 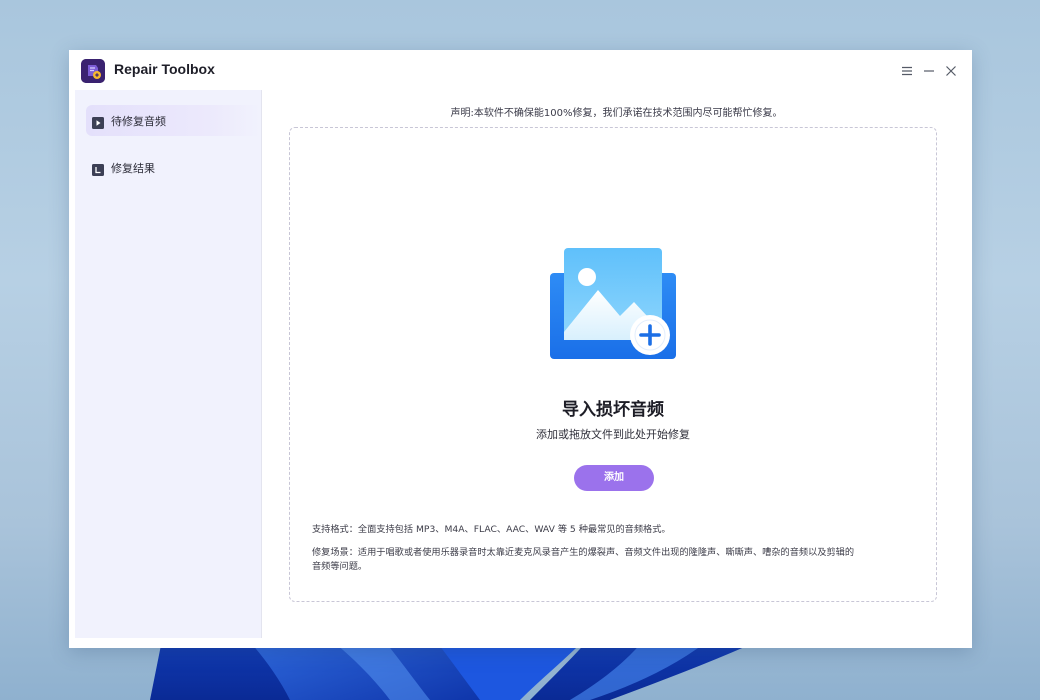 I want to click on image-add-icon, so click(x=615, y=305).